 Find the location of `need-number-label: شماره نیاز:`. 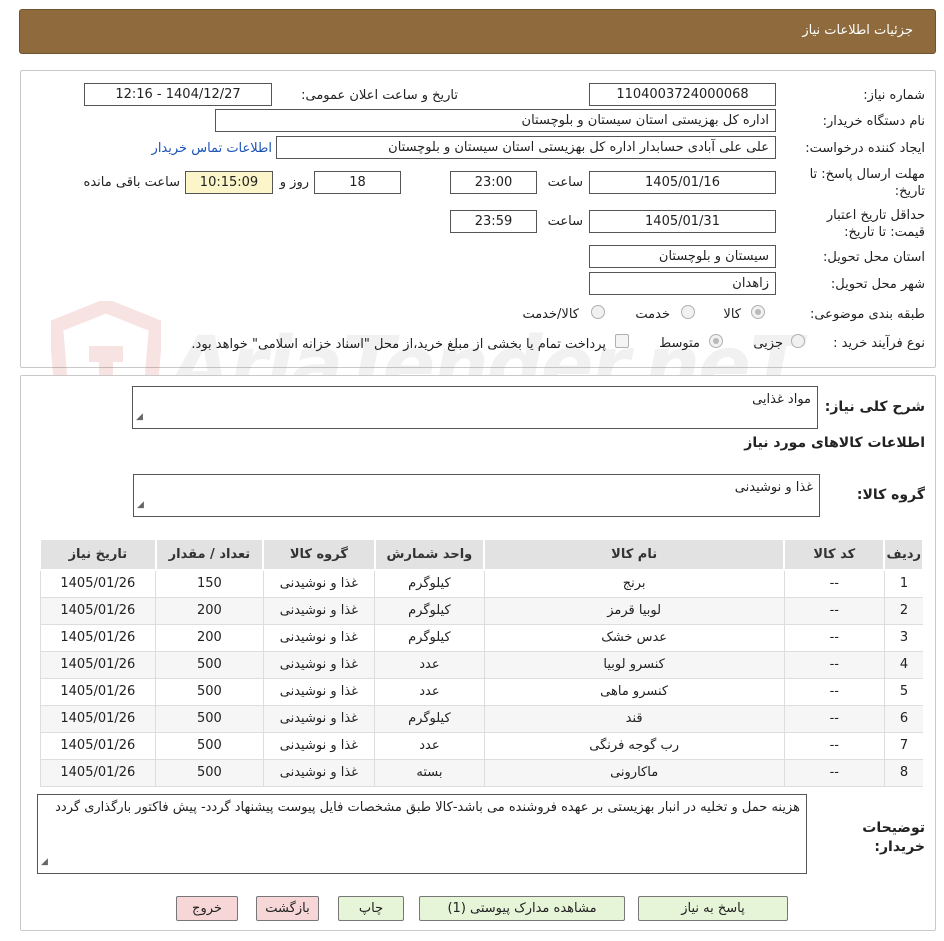

need-number-label: شماره نیاز: is located at coordinates (894, 95).